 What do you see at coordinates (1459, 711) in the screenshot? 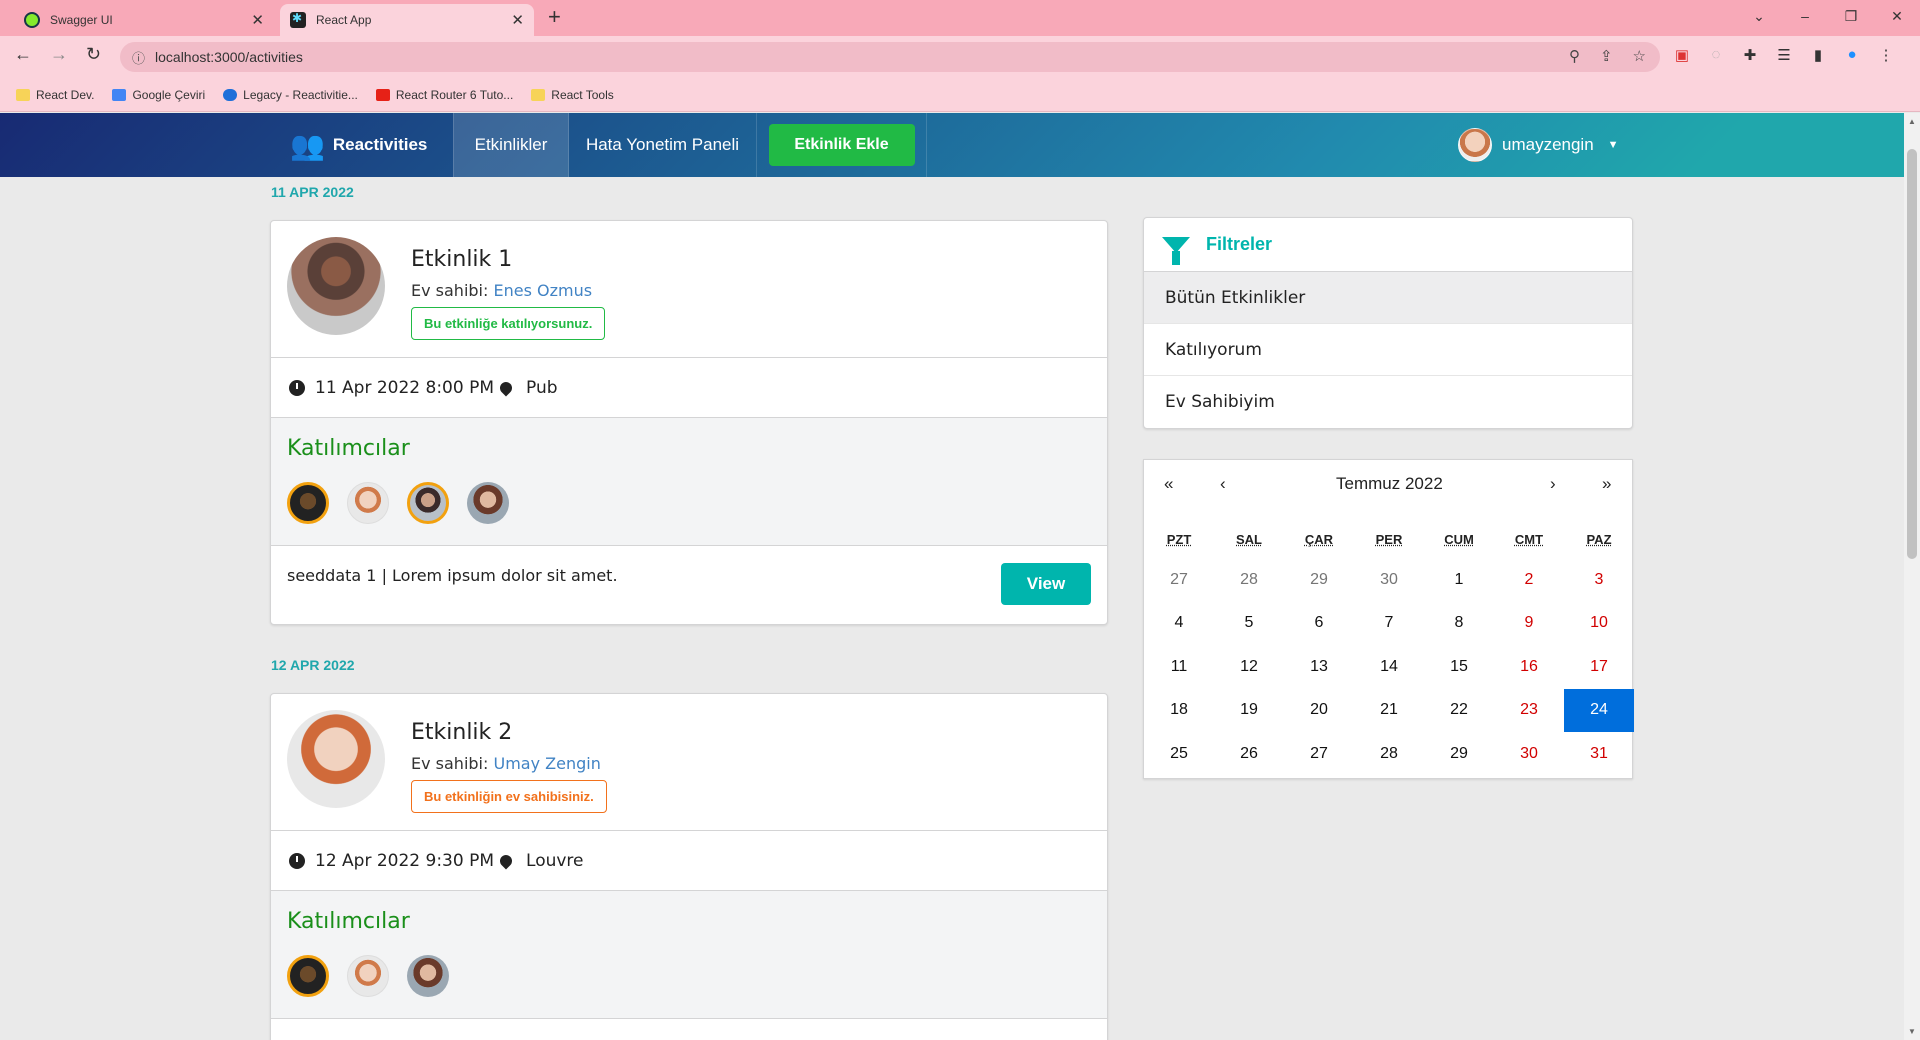
I see `calendar-day: 22` at bounding box center [1459, 711].